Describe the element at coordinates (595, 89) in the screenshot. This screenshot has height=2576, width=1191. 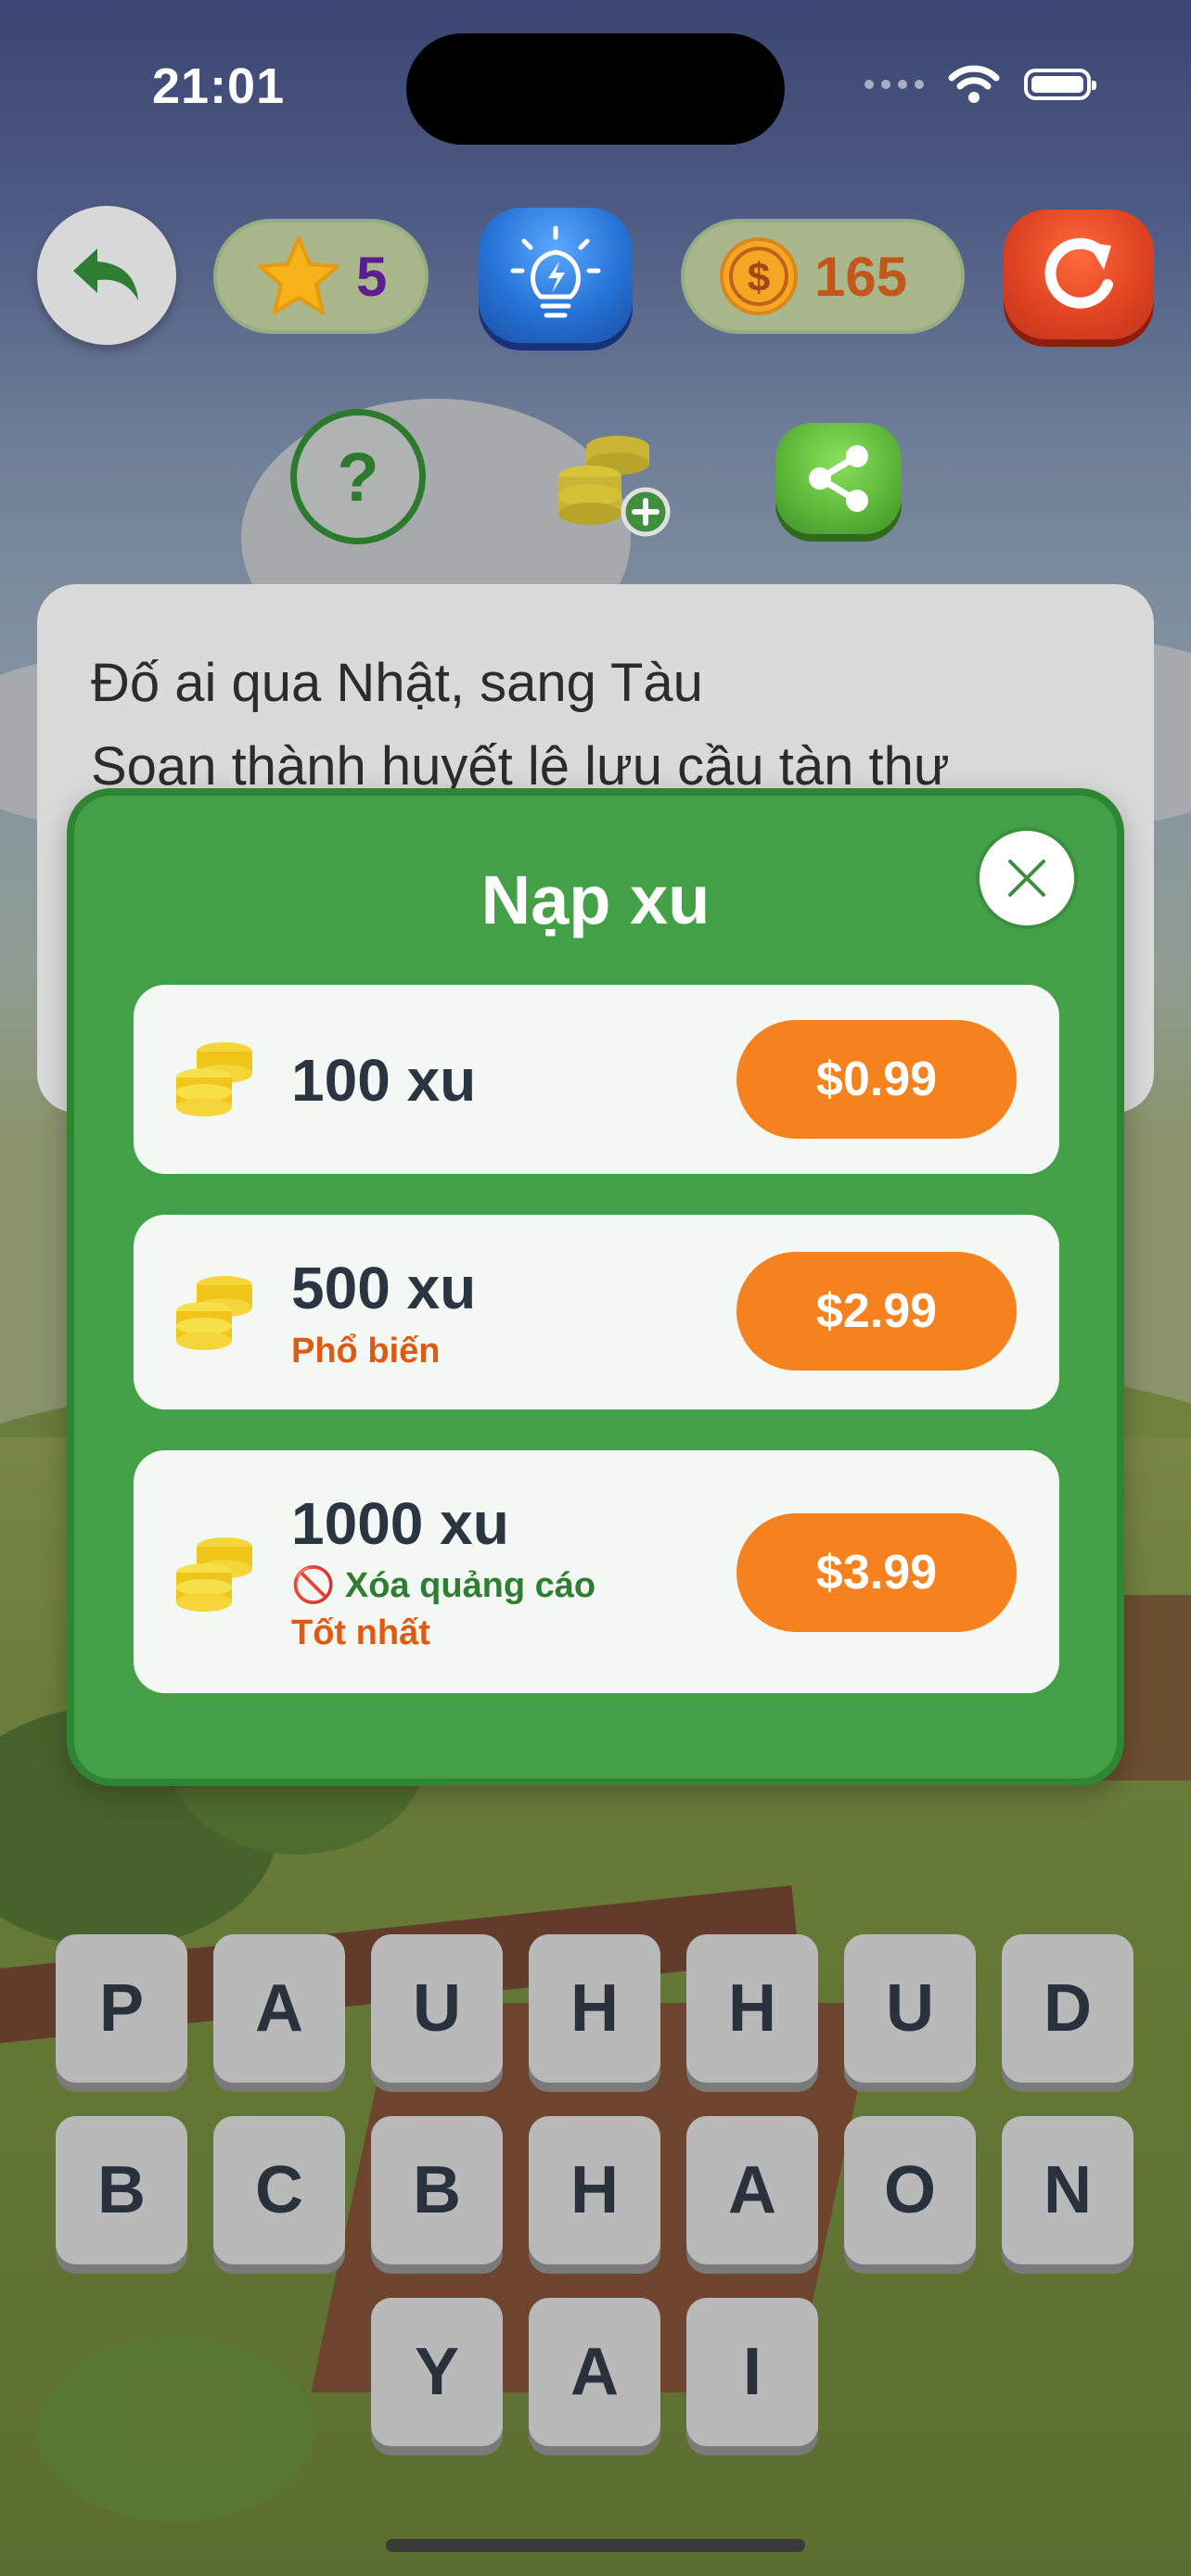
I see `dynamic-island` at that location.